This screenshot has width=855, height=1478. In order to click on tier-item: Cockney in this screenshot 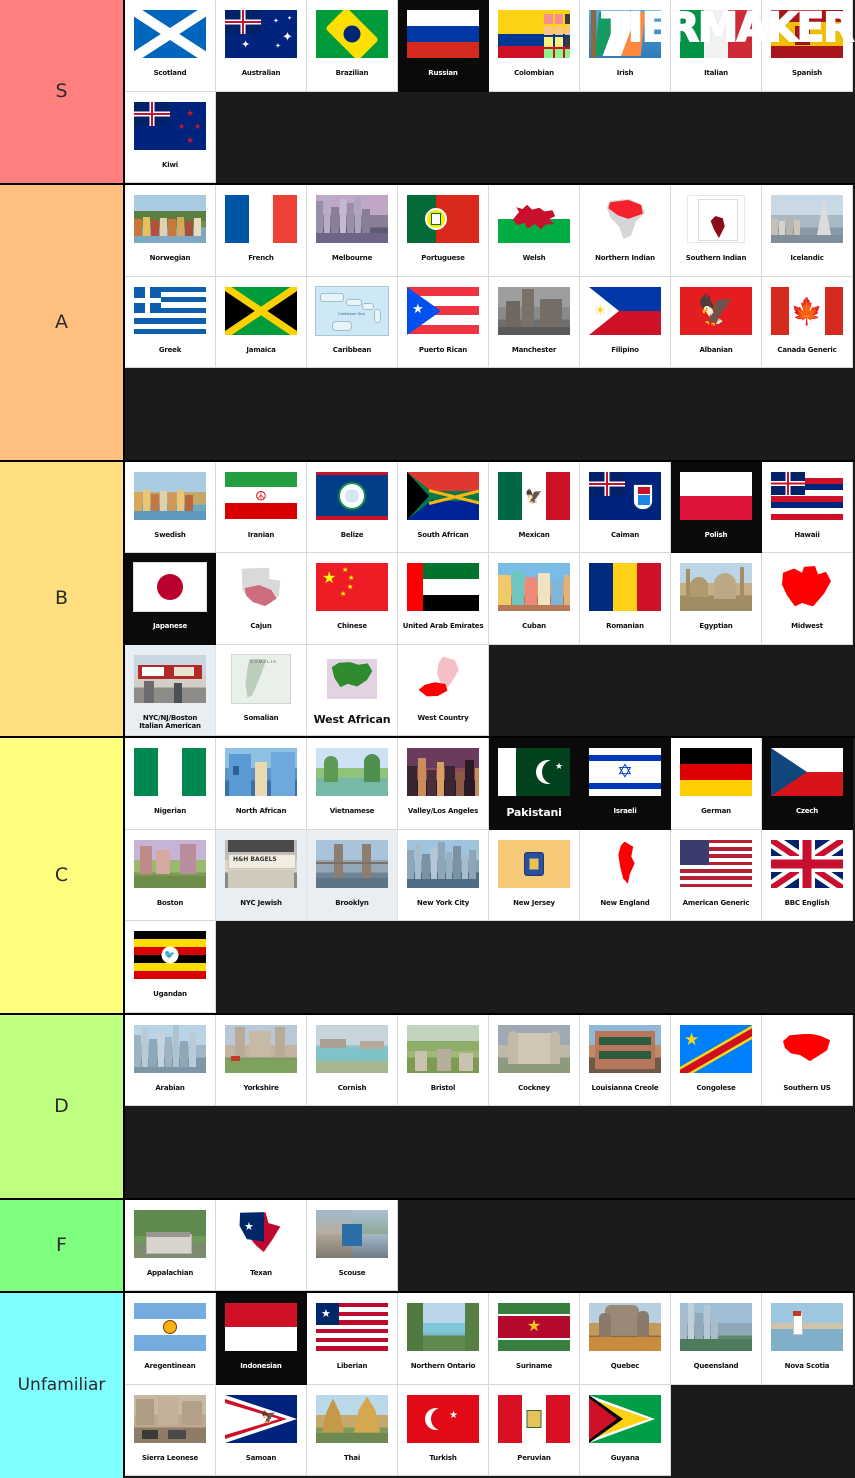, I will do `click(534, 1060)`.